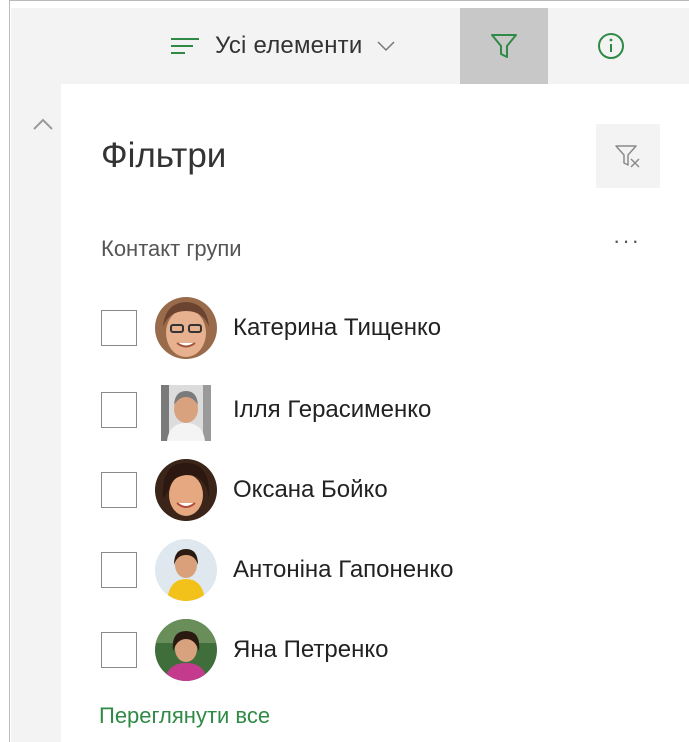  Describe the element at coordinates (343, 569) in the screenshot. I see `person-name: Антоніна Гапоненко` at that location.